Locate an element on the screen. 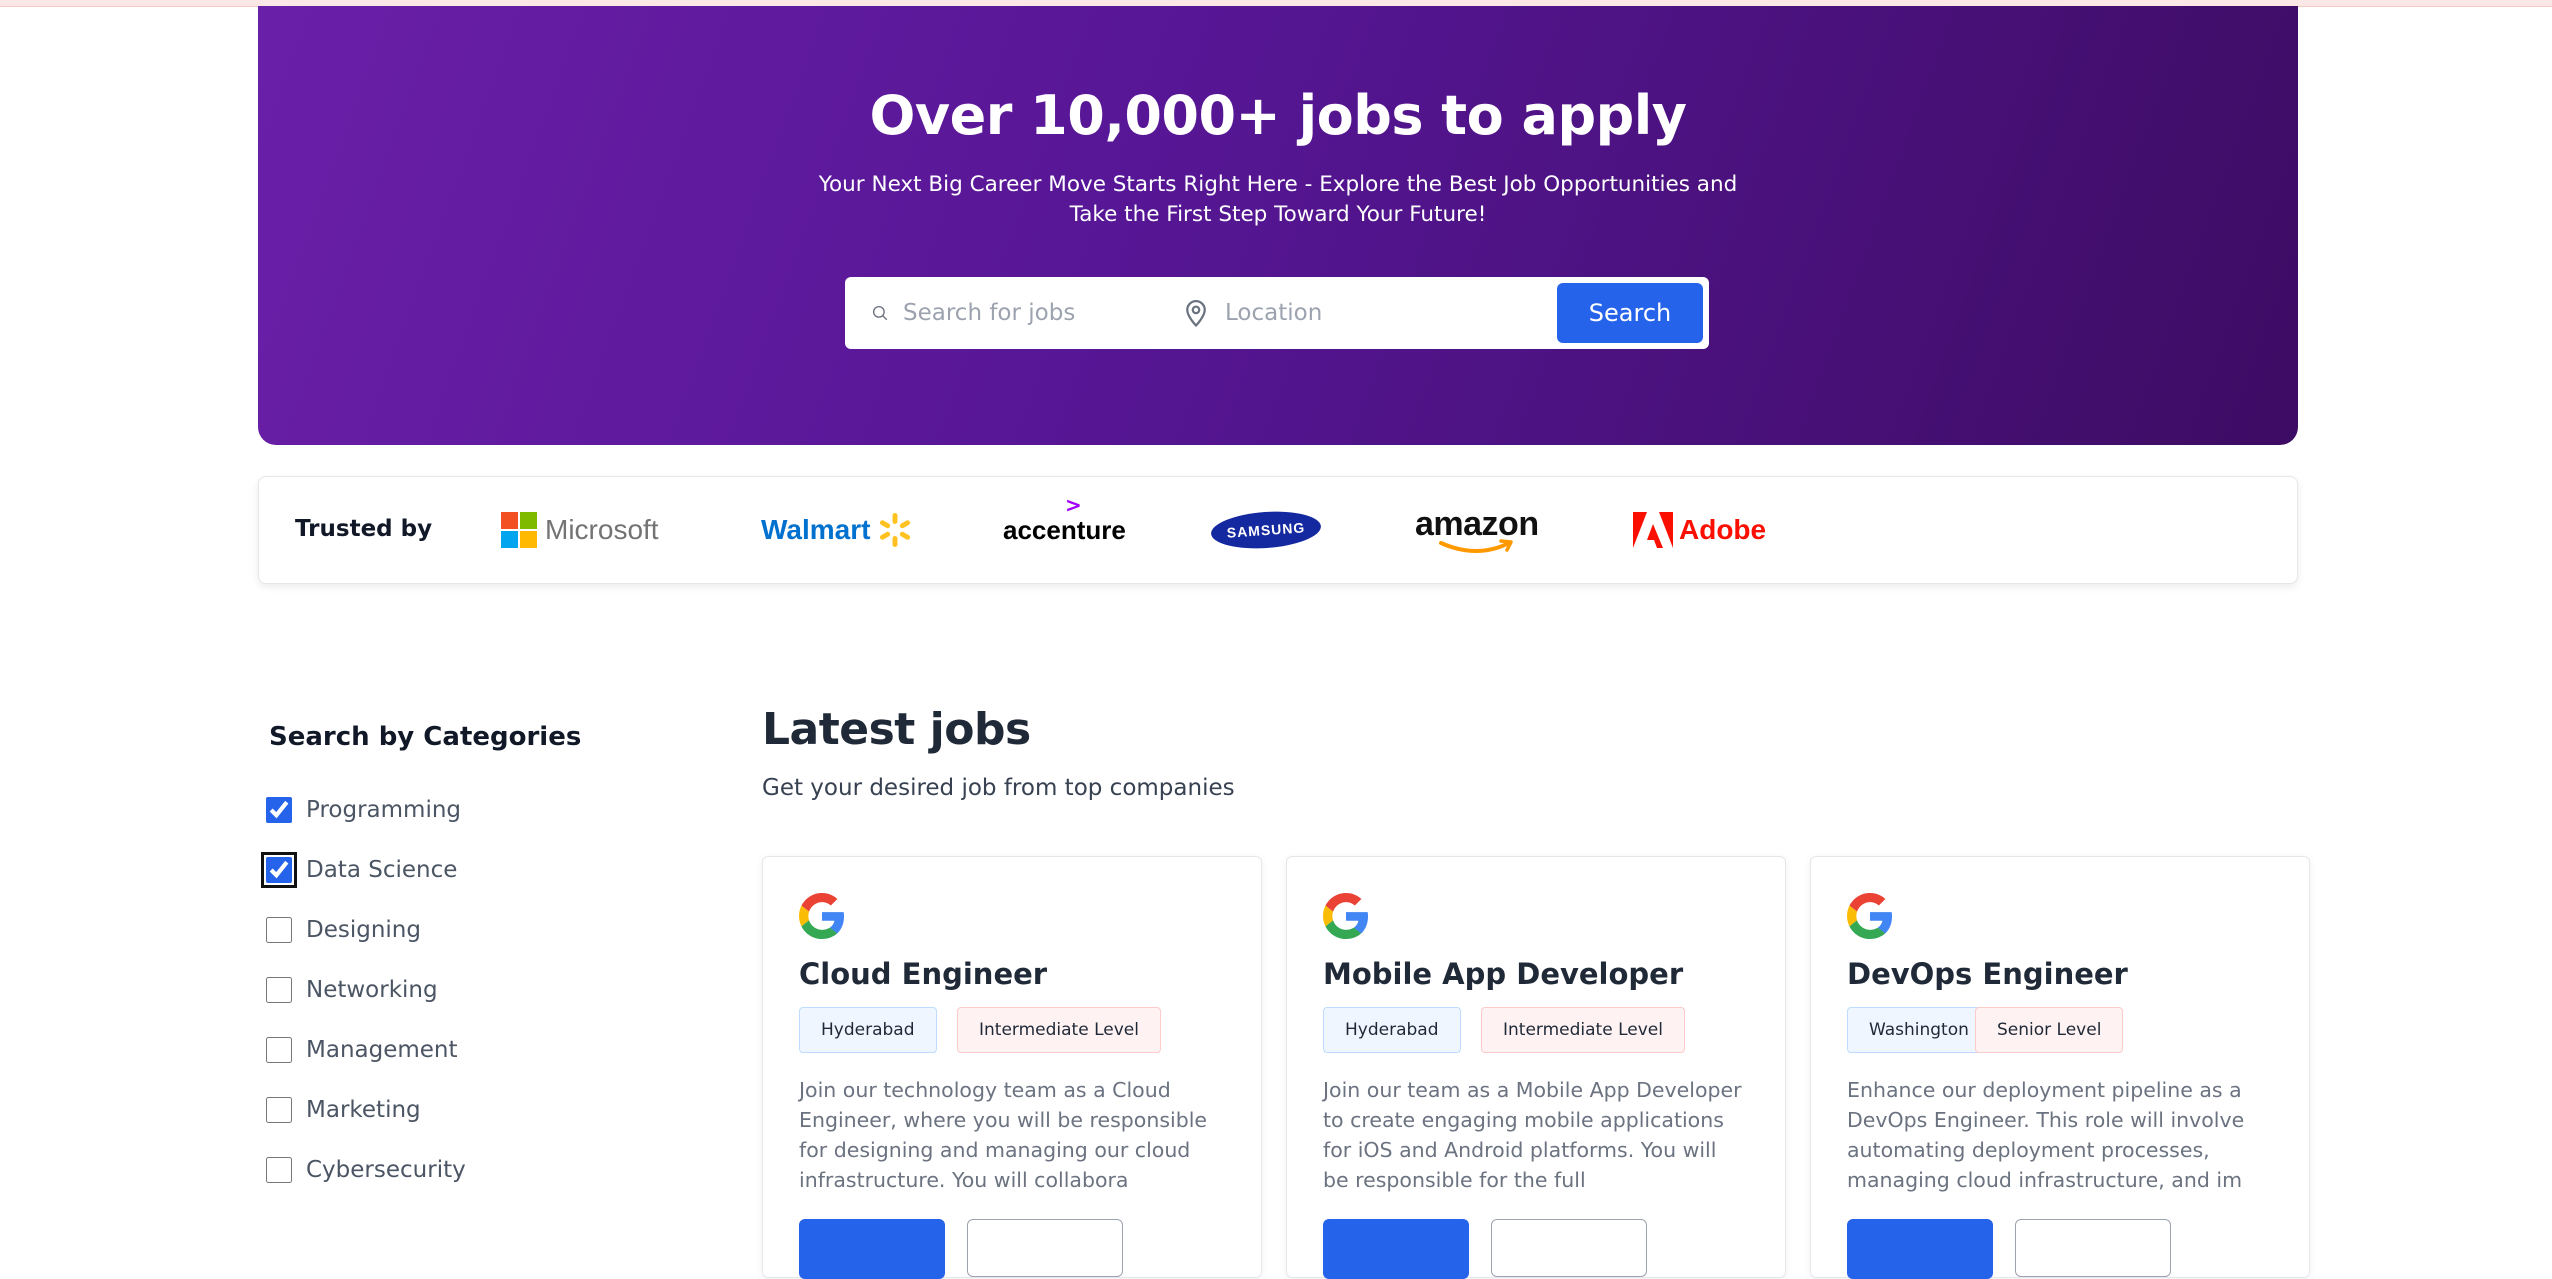 The height and width of the screenshot is (1279, 2552). location-input is located at coordinates (1375, 313).